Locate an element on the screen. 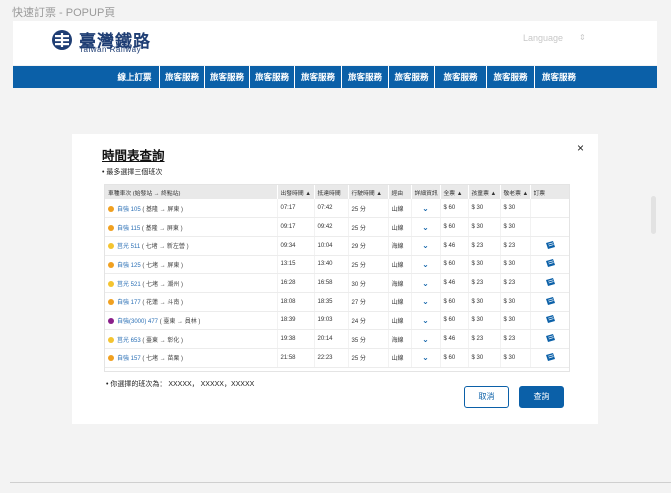 Image resolution: width=671 pixels, height=493 pixels. train-cell: 莒光 511 ( 七堵 → 新左營 ) is located at coordinates (191, 246).